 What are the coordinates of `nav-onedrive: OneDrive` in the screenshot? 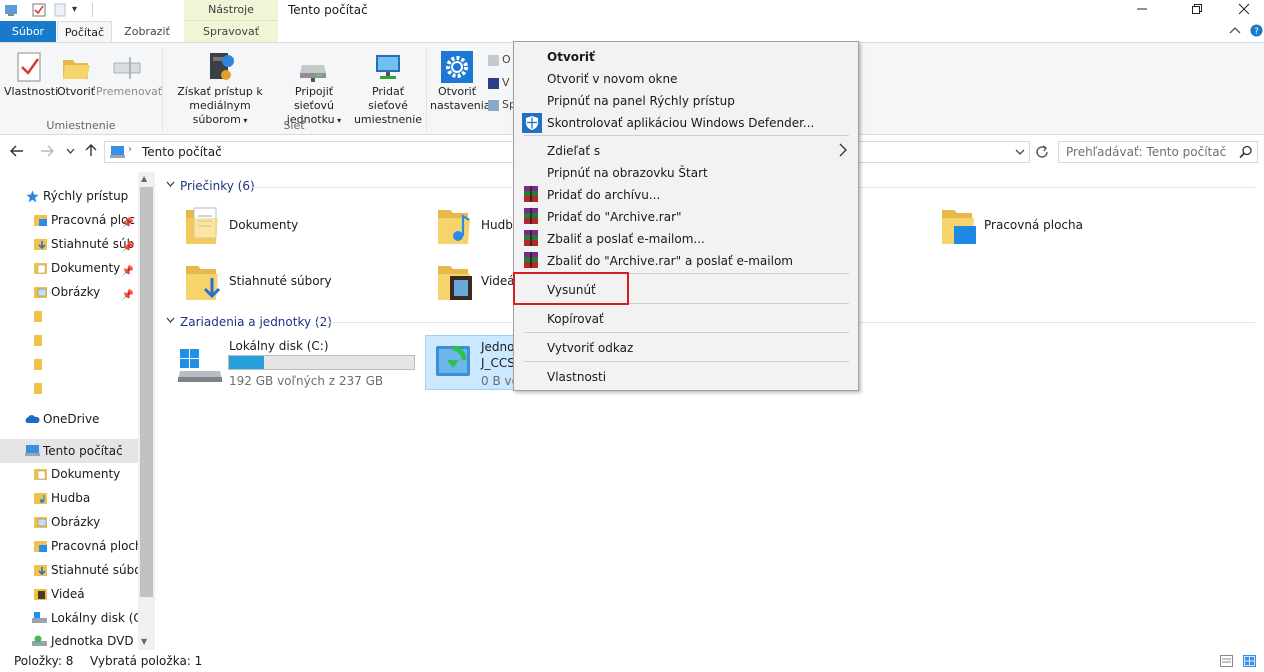 It's located at (69, 419).